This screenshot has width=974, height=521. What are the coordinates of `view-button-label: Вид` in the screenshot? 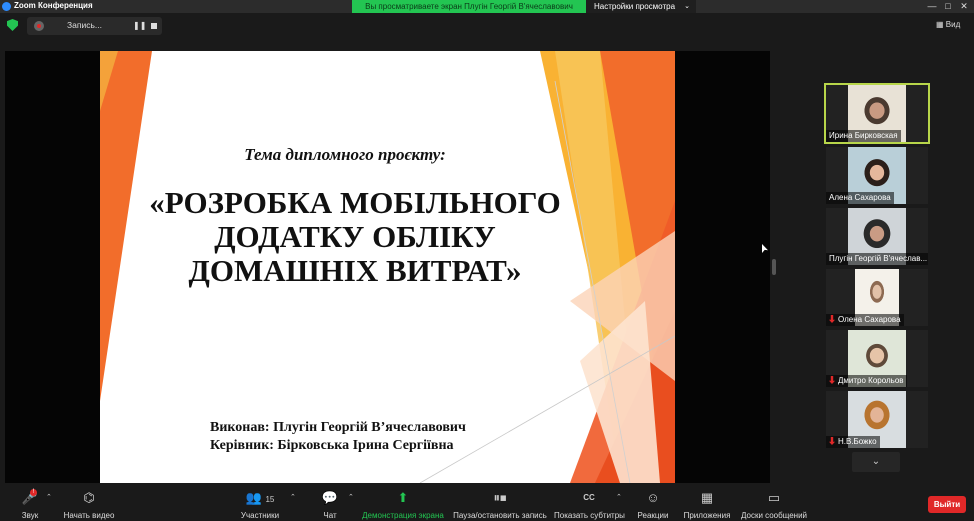 It's located at (953, 24).